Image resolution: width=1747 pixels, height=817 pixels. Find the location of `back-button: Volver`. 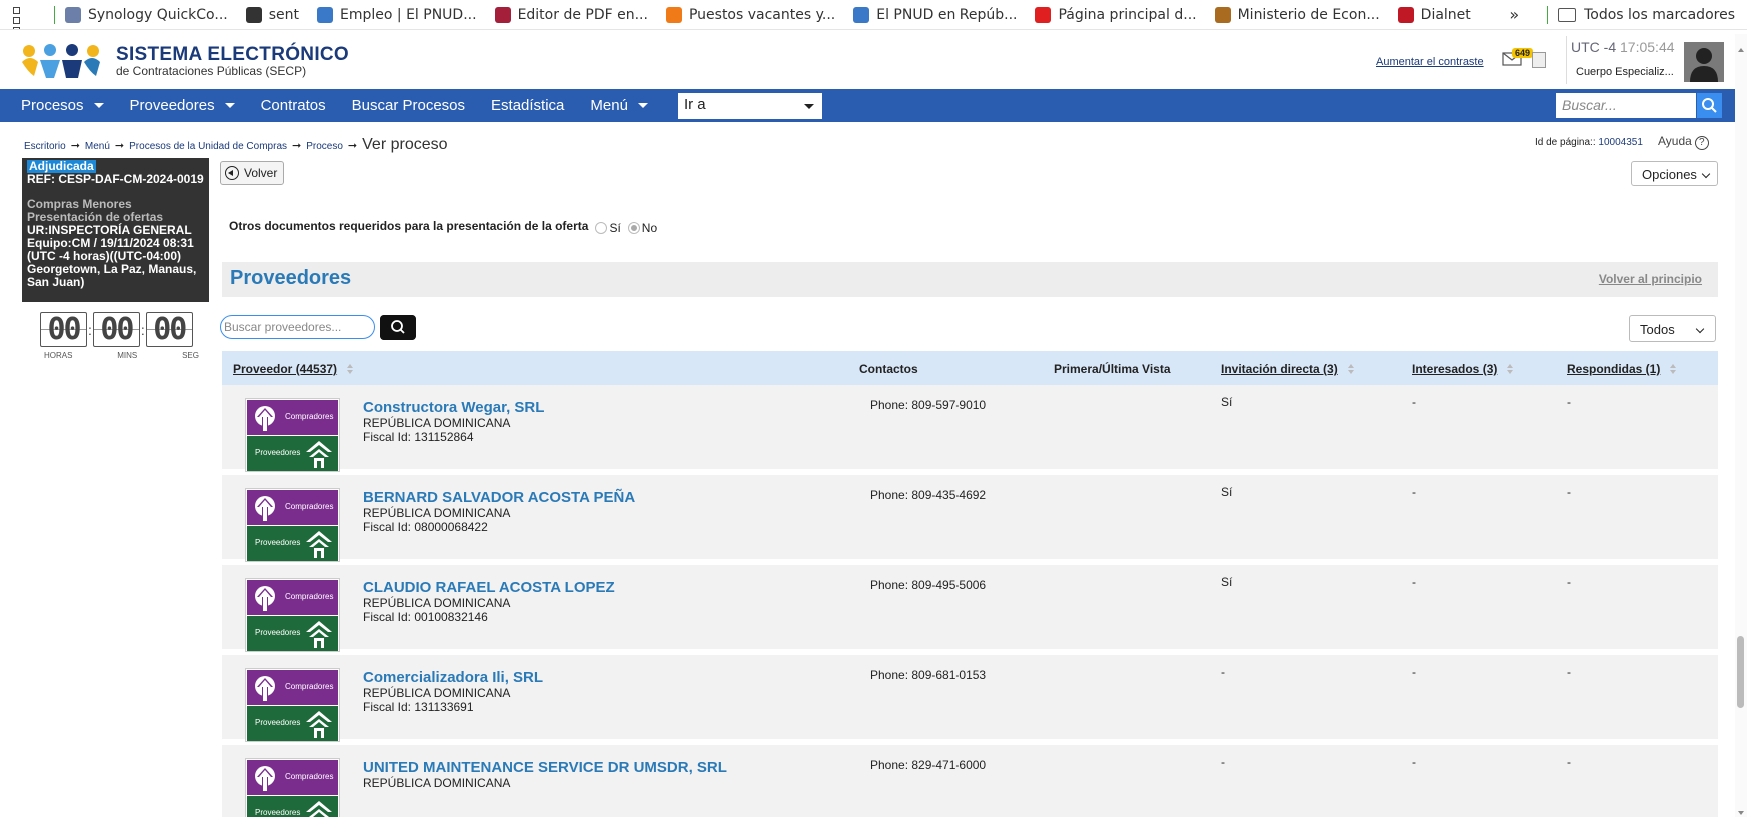

back-button: Volver is located at coordinates (252, 173).